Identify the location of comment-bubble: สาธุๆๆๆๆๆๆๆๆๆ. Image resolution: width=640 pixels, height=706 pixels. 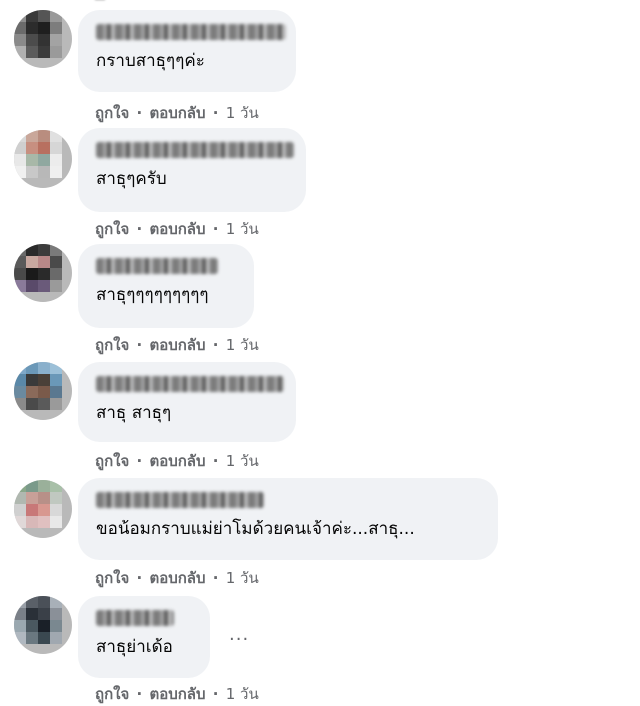
(166, 286).